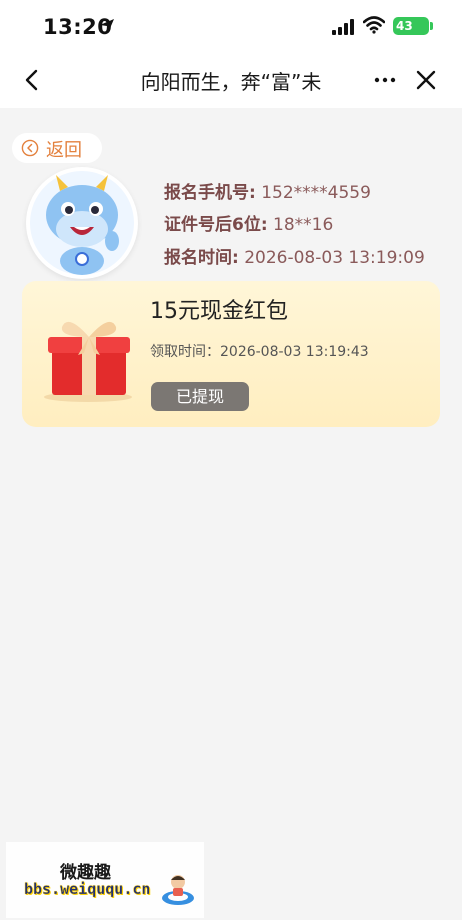 The image size is (462, 920). What do you see at coordinates (426, 80) in the screenshot?
I see `close-icon` at bounding box center [426, 80].